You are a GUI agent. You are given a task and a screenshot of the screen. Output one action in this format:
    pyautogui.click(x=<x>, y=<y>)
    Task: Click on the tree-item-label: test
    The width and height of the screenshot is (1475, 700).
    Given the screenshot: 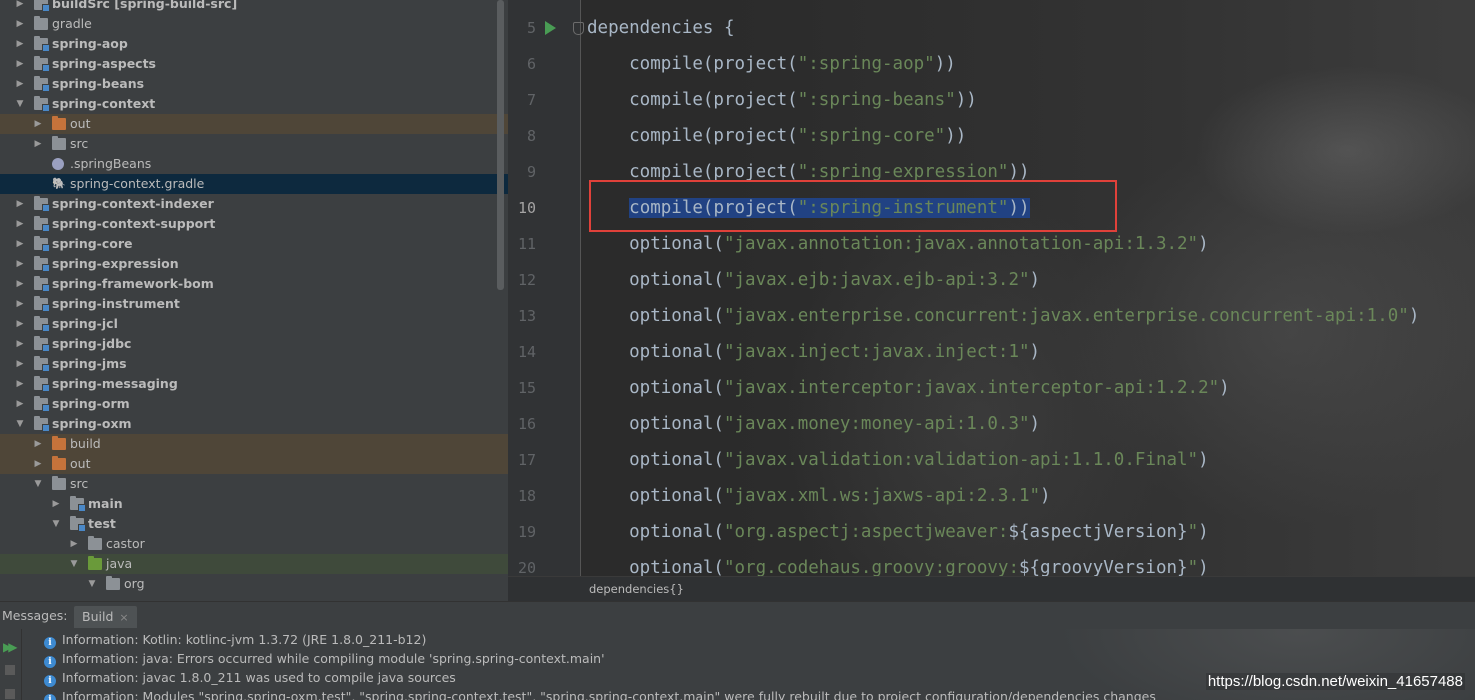 What is the action you would take?
    pyautogui.click(x=102, y=523)
    